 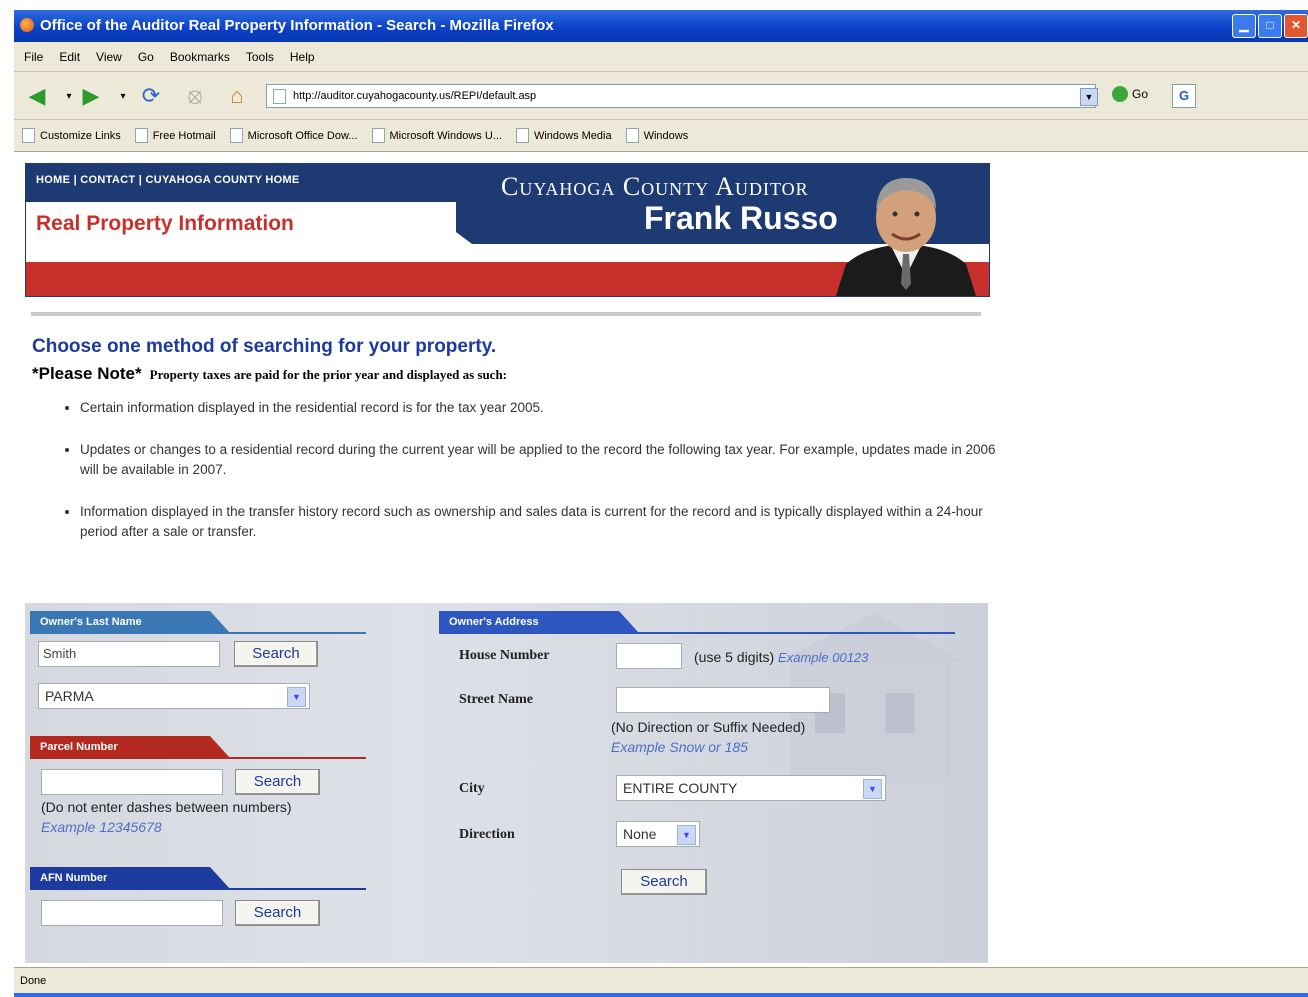 What do you see at coordinates (33, 57) in the screenshot?
I see `menu-file: File` at bounding box center [33, 57].